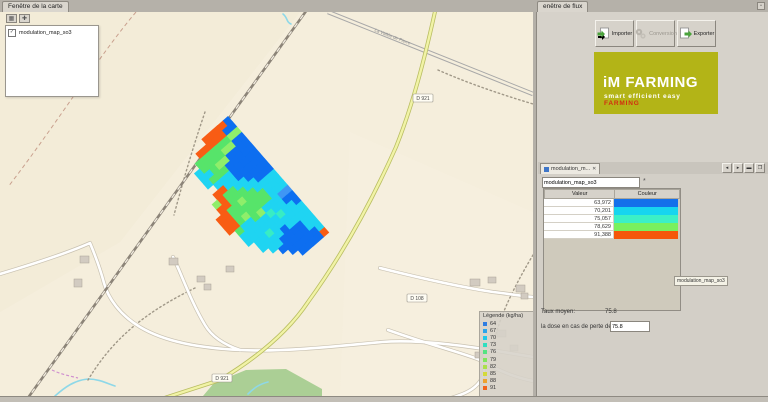 This screenshot has height=402, width=768. I want to click on table-row: 63,972, so click(612, 203).